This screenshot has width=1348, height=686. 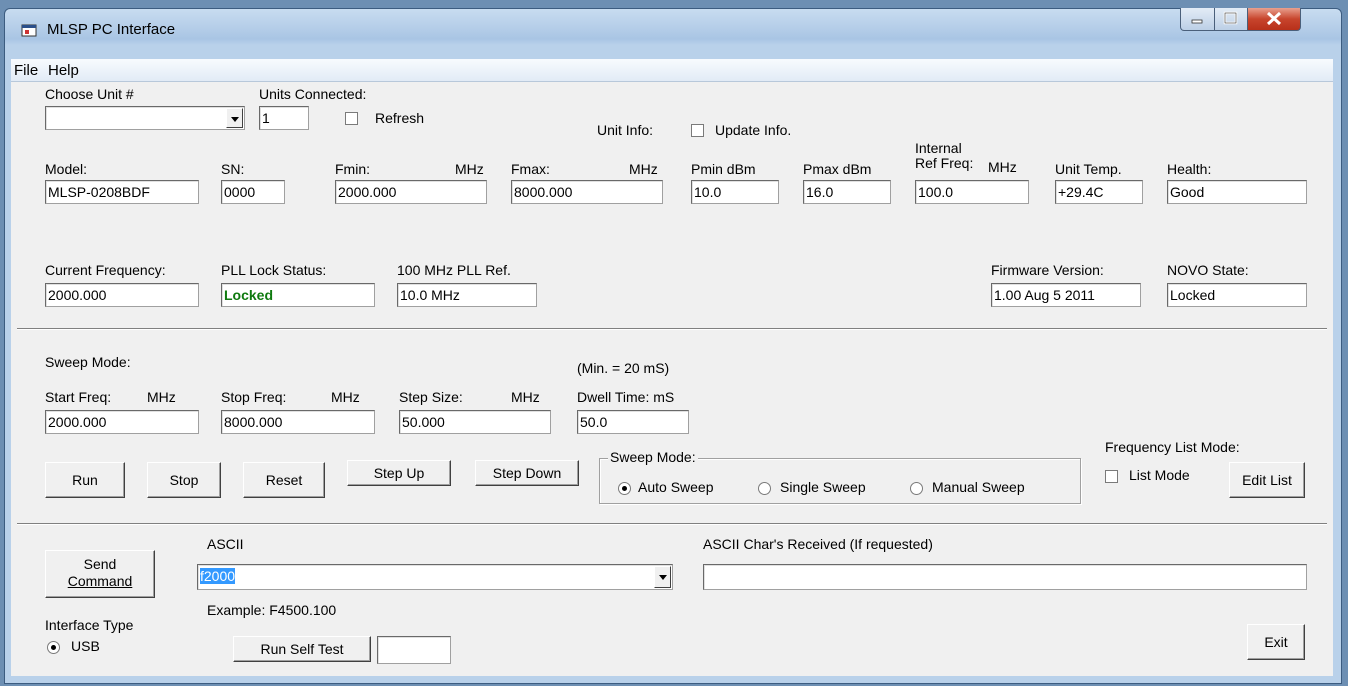 I want to click on fmin-unit-label: MHz, so click(x=469, y=169).